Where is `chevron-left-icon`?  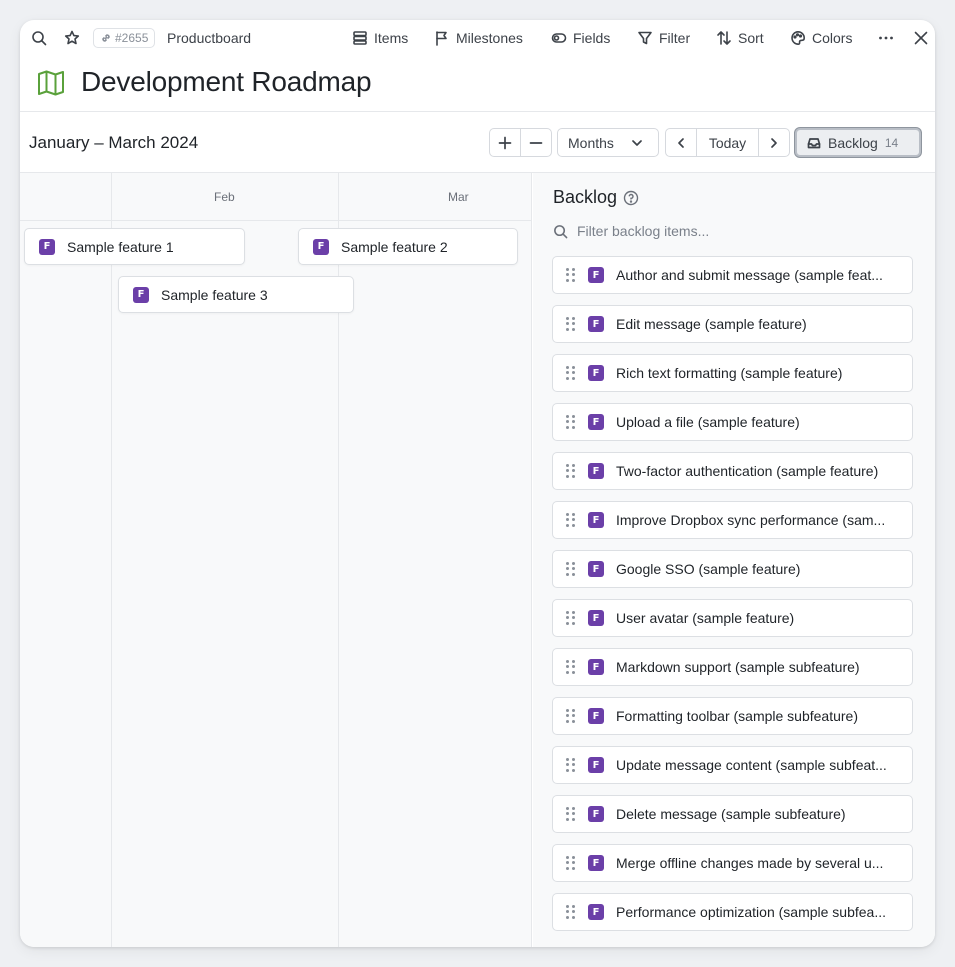
chevron-left-icon is located at coordinates (681, 142).